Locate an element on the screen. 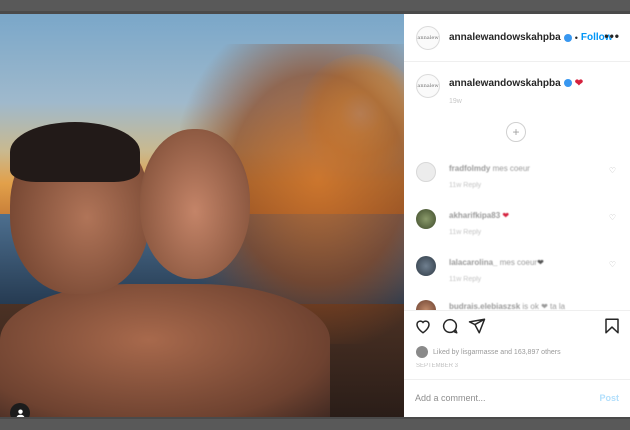 The image size is (630, 430). list-item: lalacarolina_ mes coeur❤ 11w Reply ♡ is located at coordinates (521, 276).